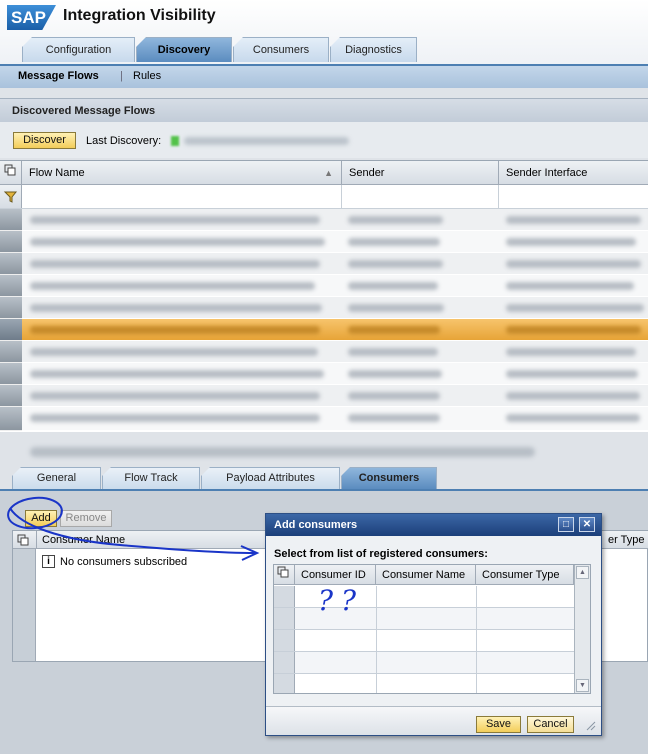 This screenshot has height=754, width=648. I want to click on column-header-flow-name: Flow Name ▲, so click(182, 173).